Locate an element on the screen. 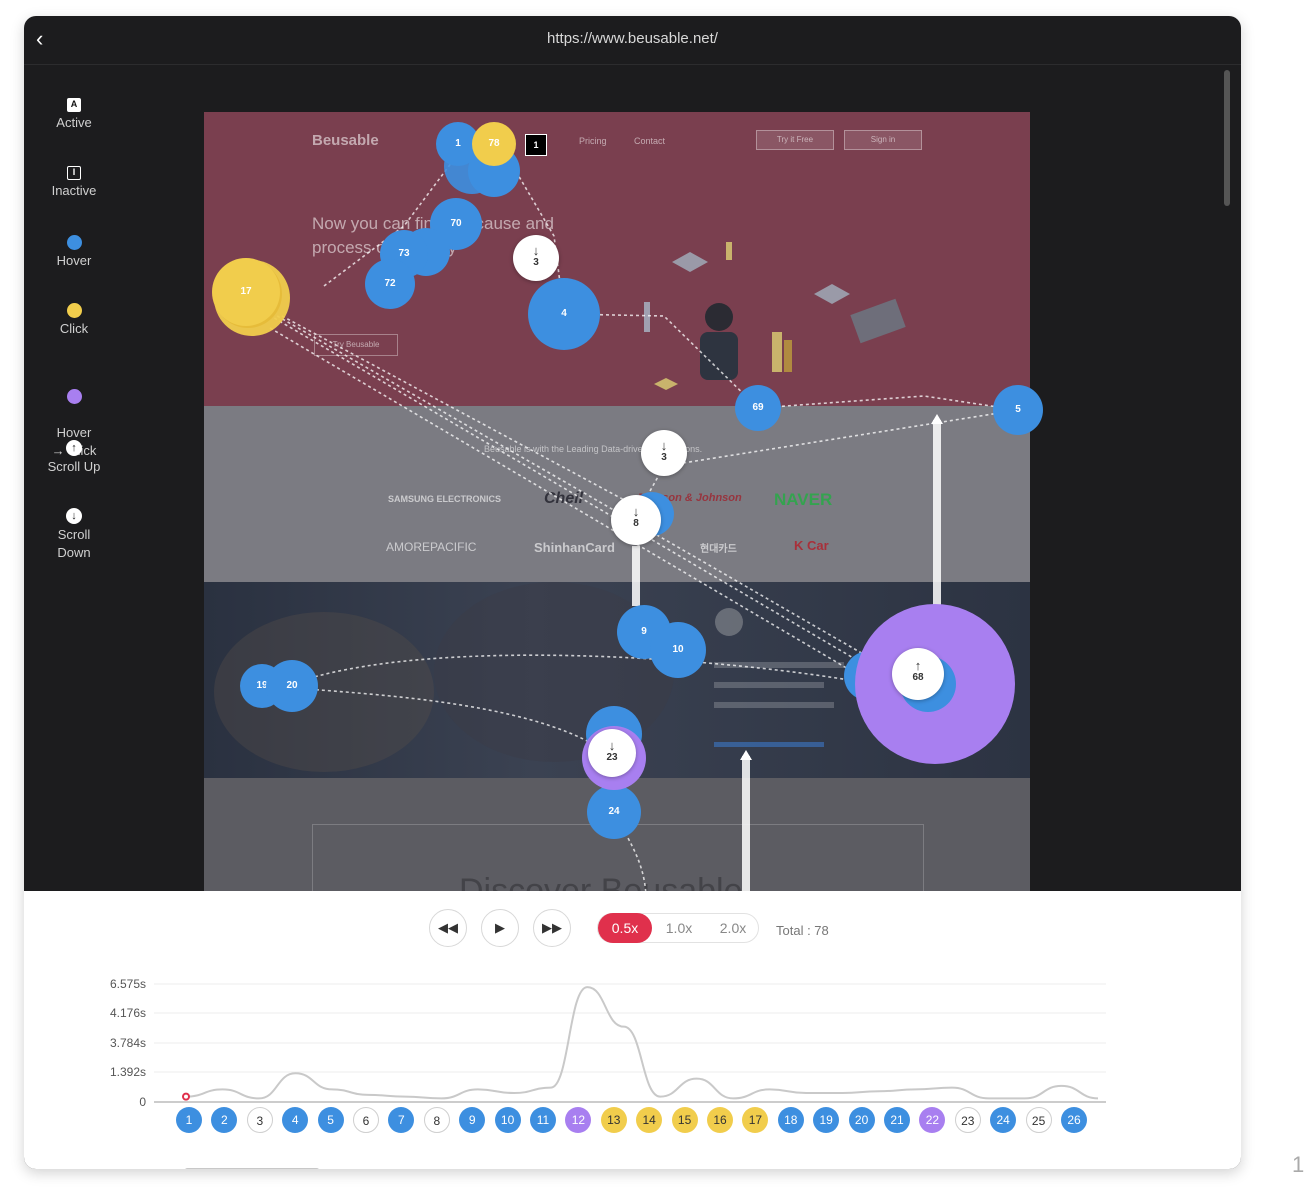 The height and width of the screenshot is (1202, 1305). sequence-step-4: 4 is located at coordinates (295, 1120).